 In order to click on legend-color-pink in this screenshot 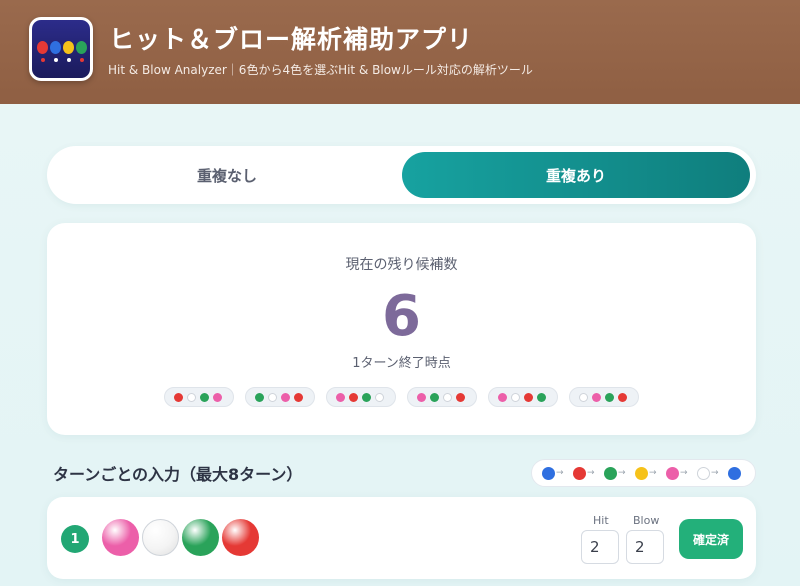, I will do `click(672, 473)`.